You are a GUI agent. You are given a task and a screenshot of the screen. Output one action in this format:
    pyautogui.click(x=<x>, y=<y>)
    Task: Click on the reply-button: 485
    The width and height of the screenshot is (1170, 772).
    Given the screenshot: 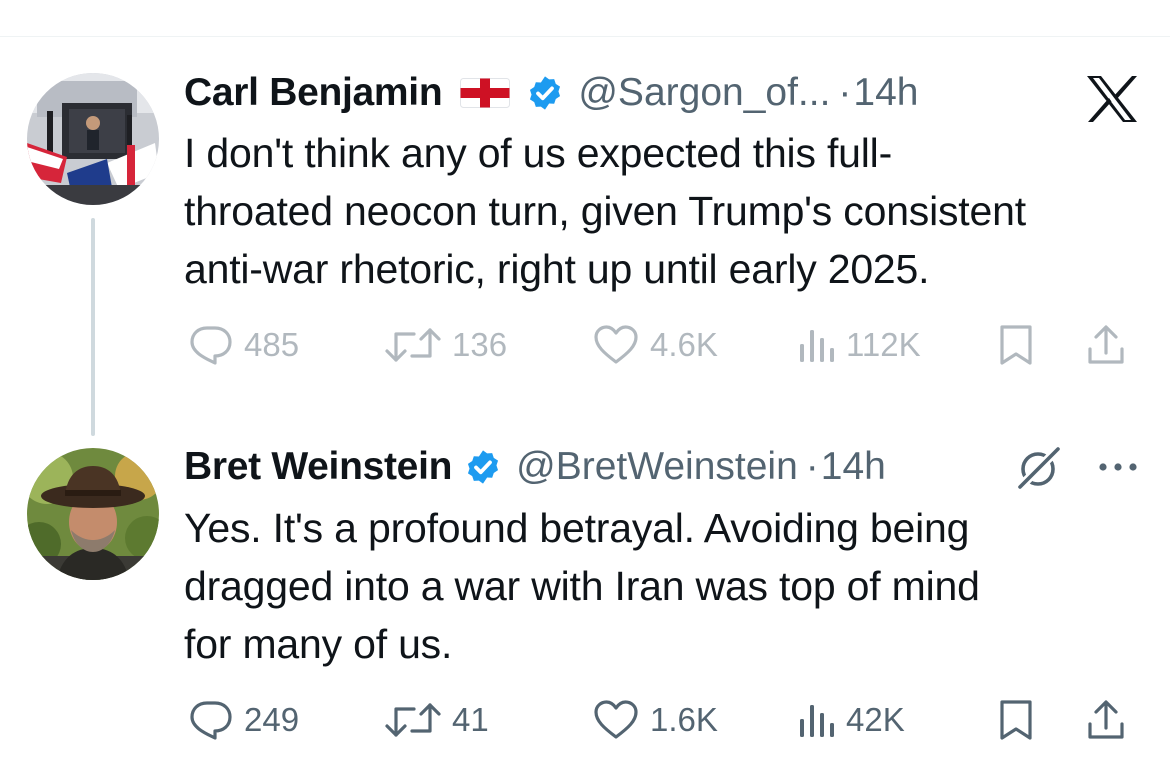 What is the action you would take?
    pyautogui.click(x=243, y=345)
    